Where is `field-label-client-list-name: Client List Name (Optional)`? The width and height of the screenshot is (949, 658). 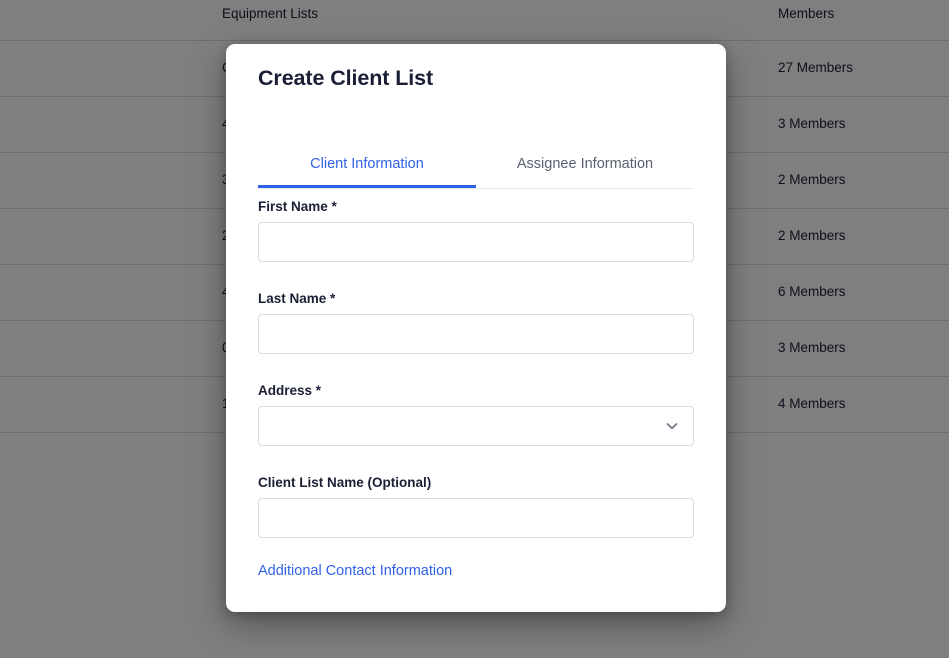
field-label-client-list-name: Client List Name (Optional) is located at coordinates (345, 482).